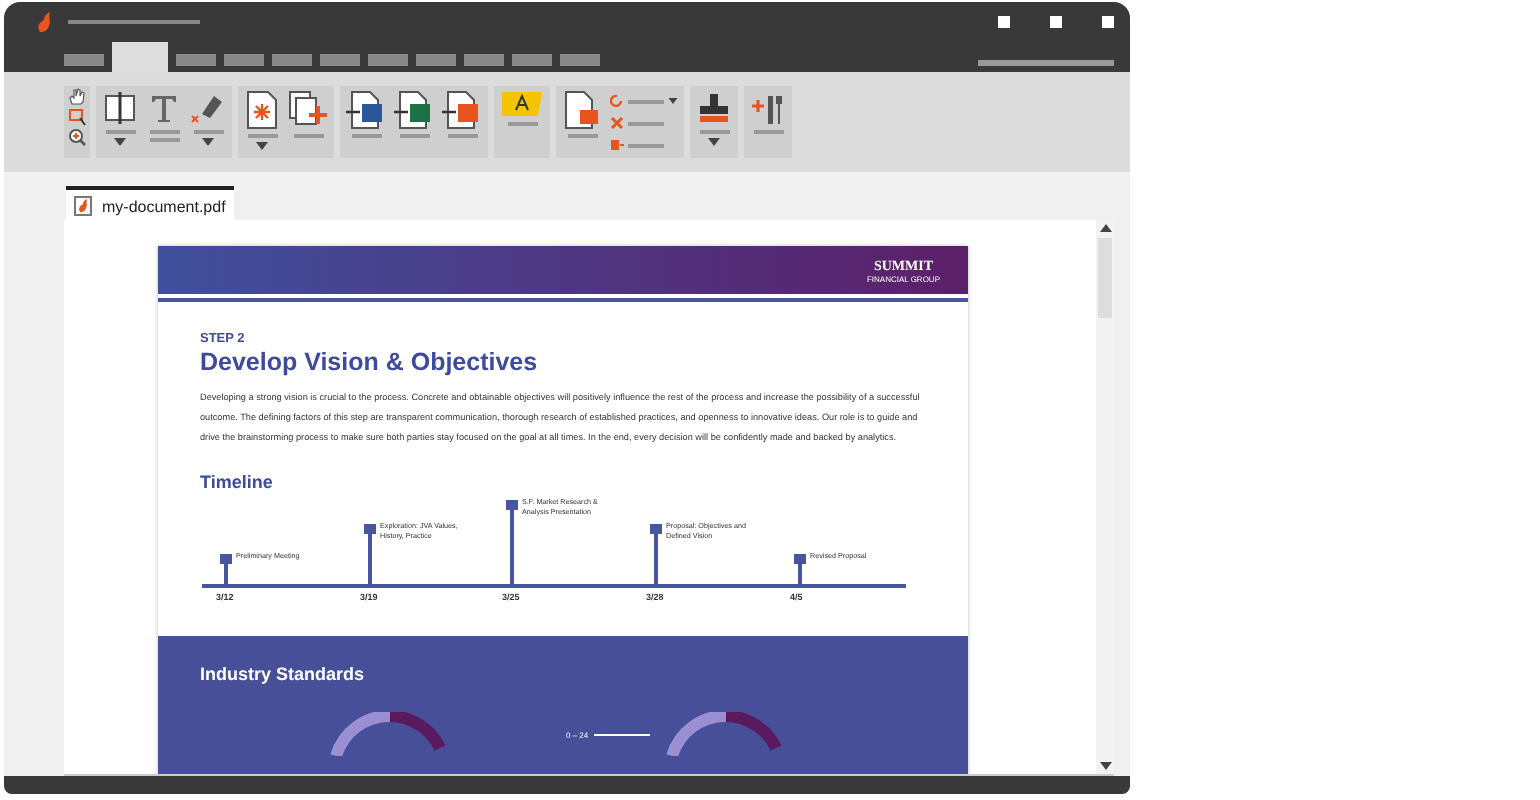  What do you see at coordinates (522, 104) in the screenshot?
I see `highlight-icon` at bounding box center [522, 104].